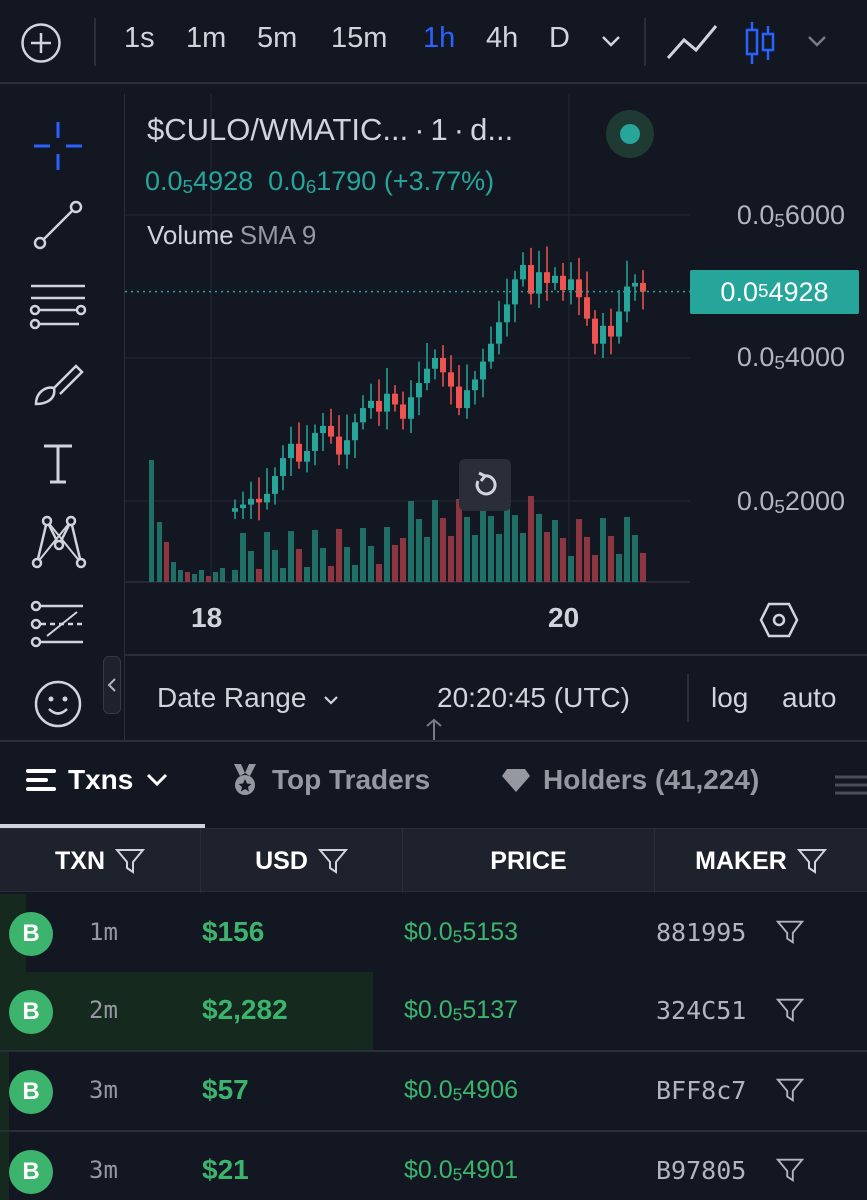 The height and width of the screenshot is (1200, 867). Describe the element at coordinates (701, 1090) in the screenshot. I see `txn-maker: BFF8c7` at that location.